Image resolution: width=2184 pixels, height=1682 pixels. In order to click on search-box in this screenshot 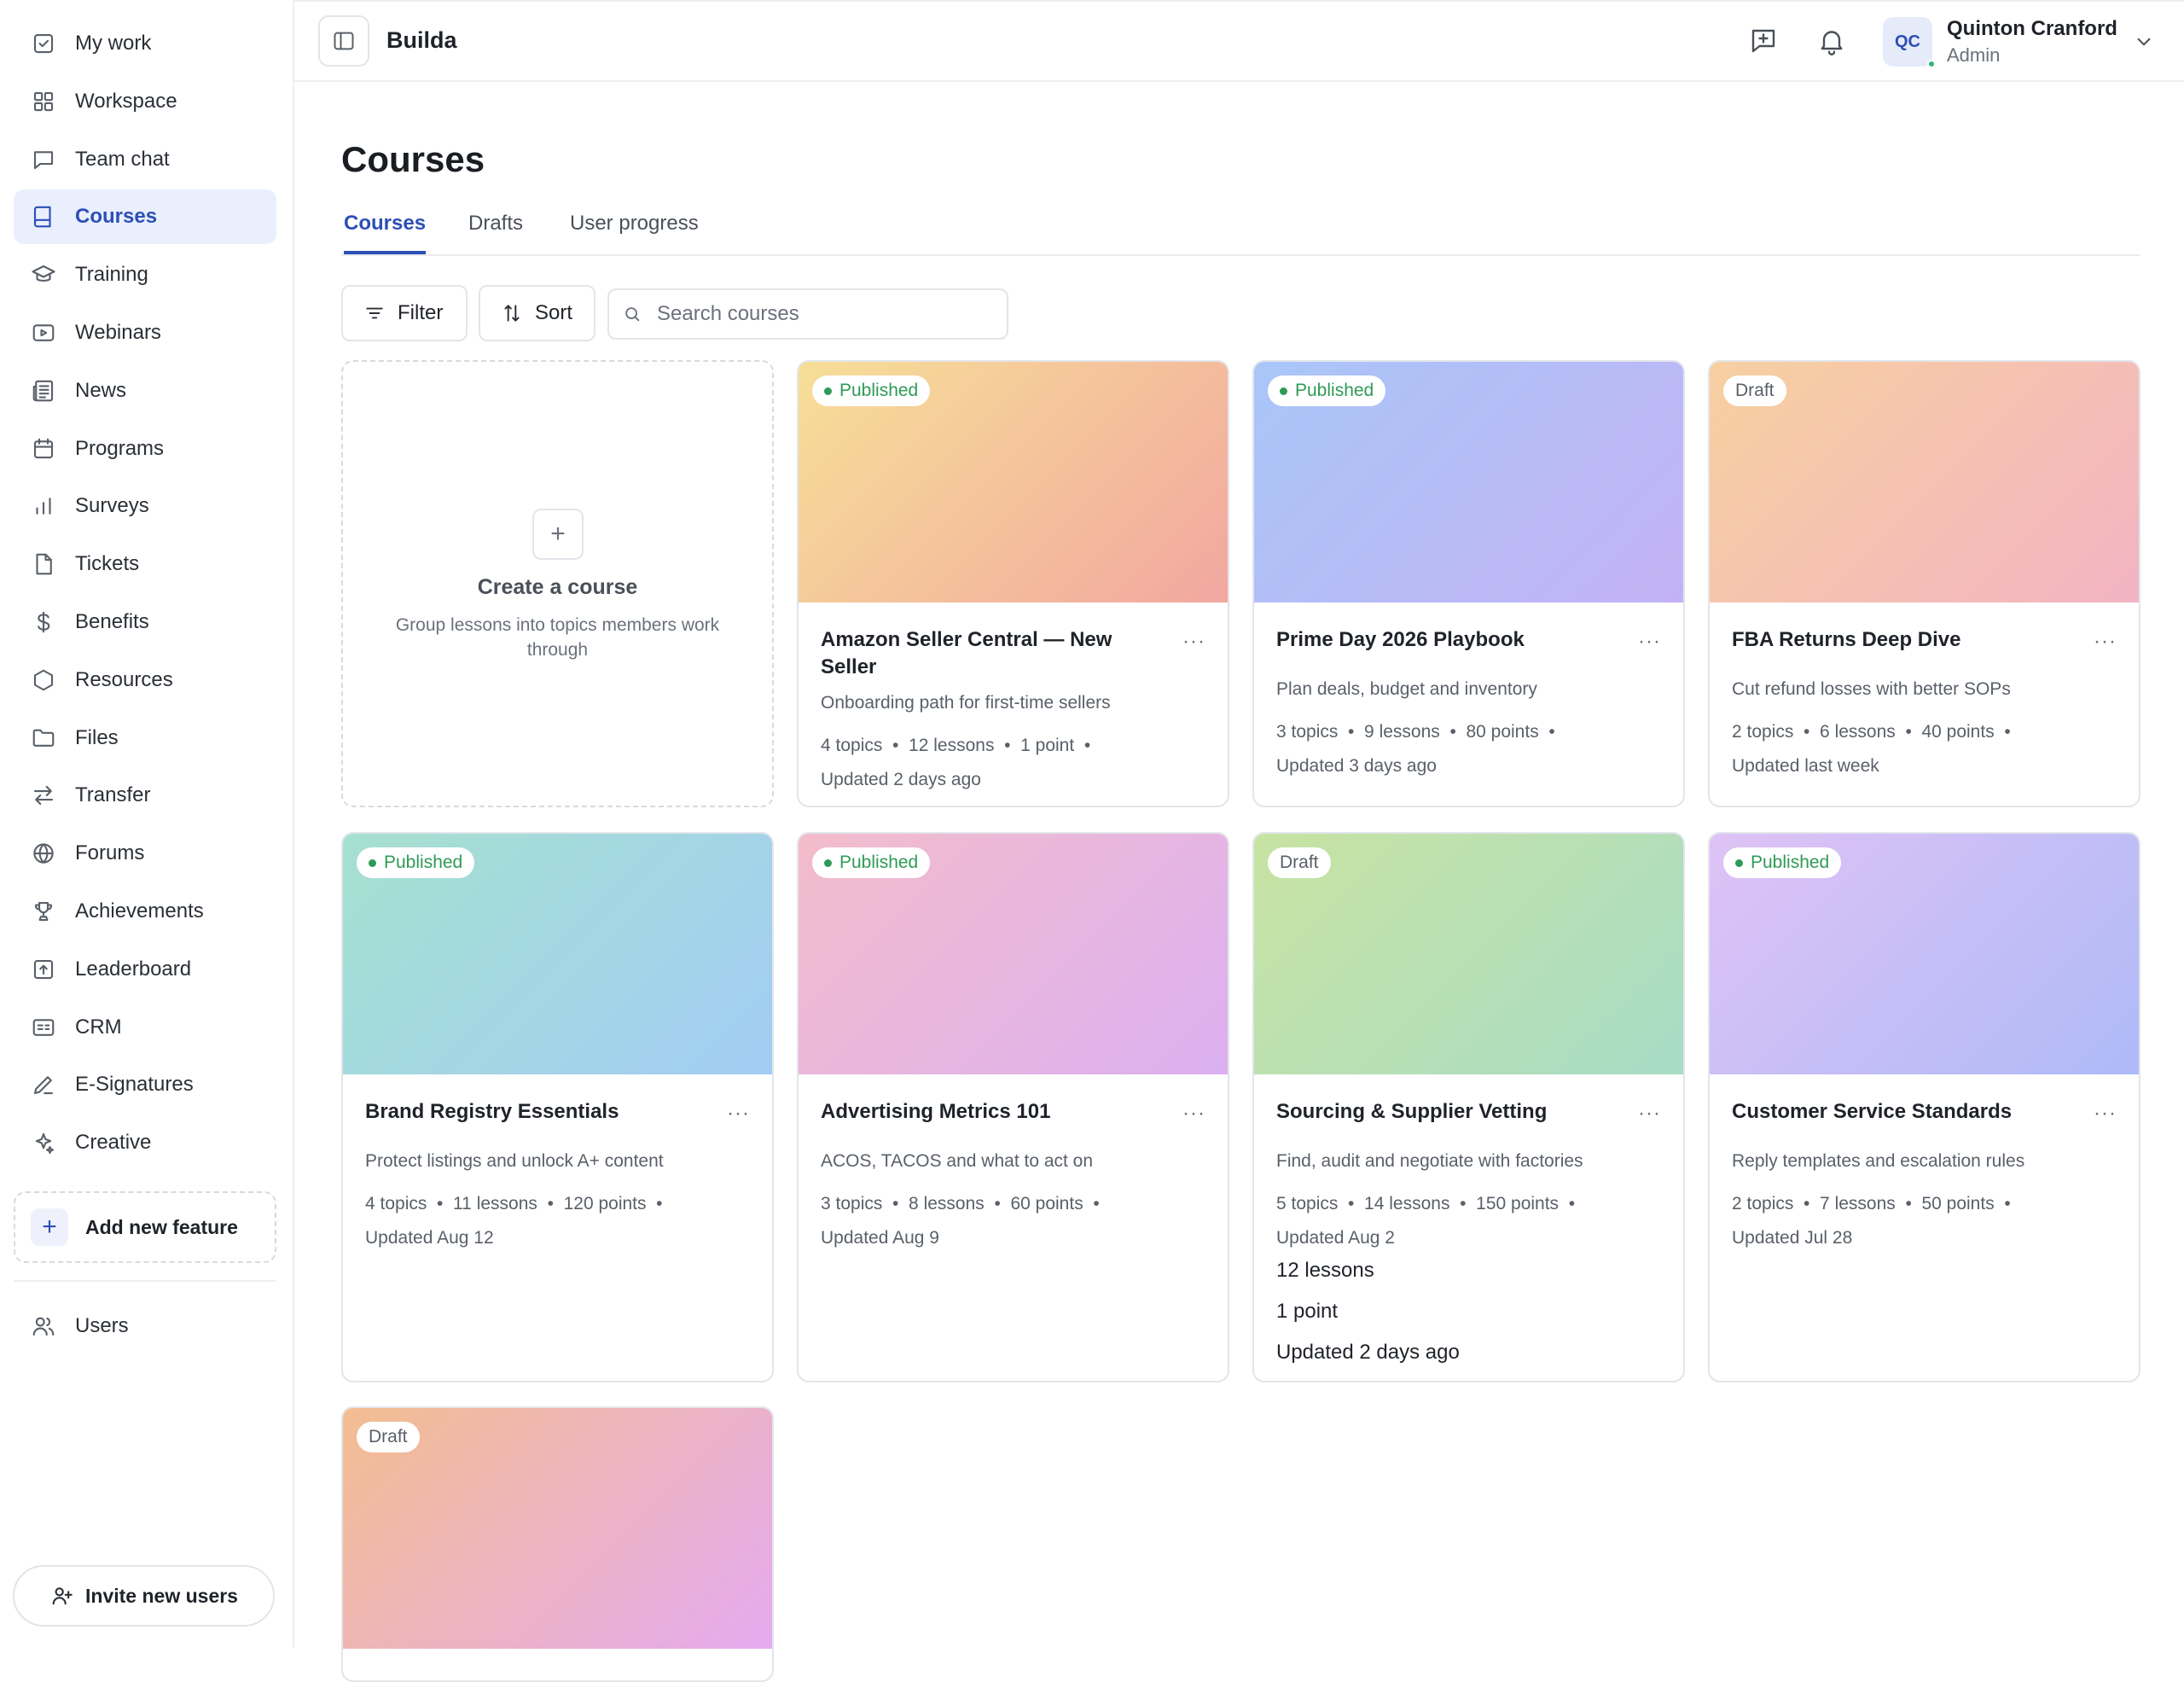, I will do `click(808, 314)`.